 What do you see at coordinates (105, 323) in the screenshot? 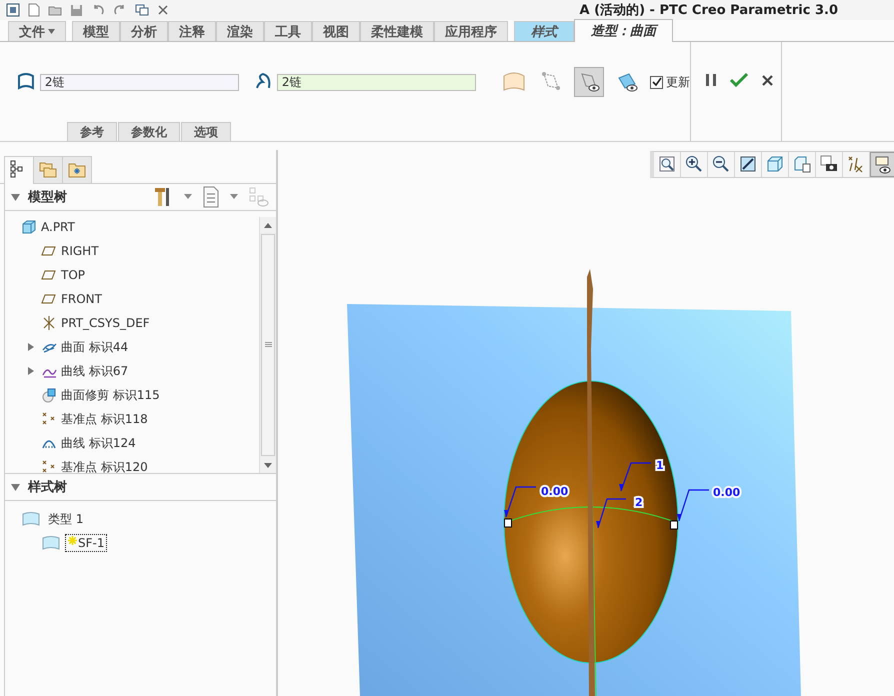
I see `tree-item: PRT_CSYS_DEF` at bounding box center [105, 323].